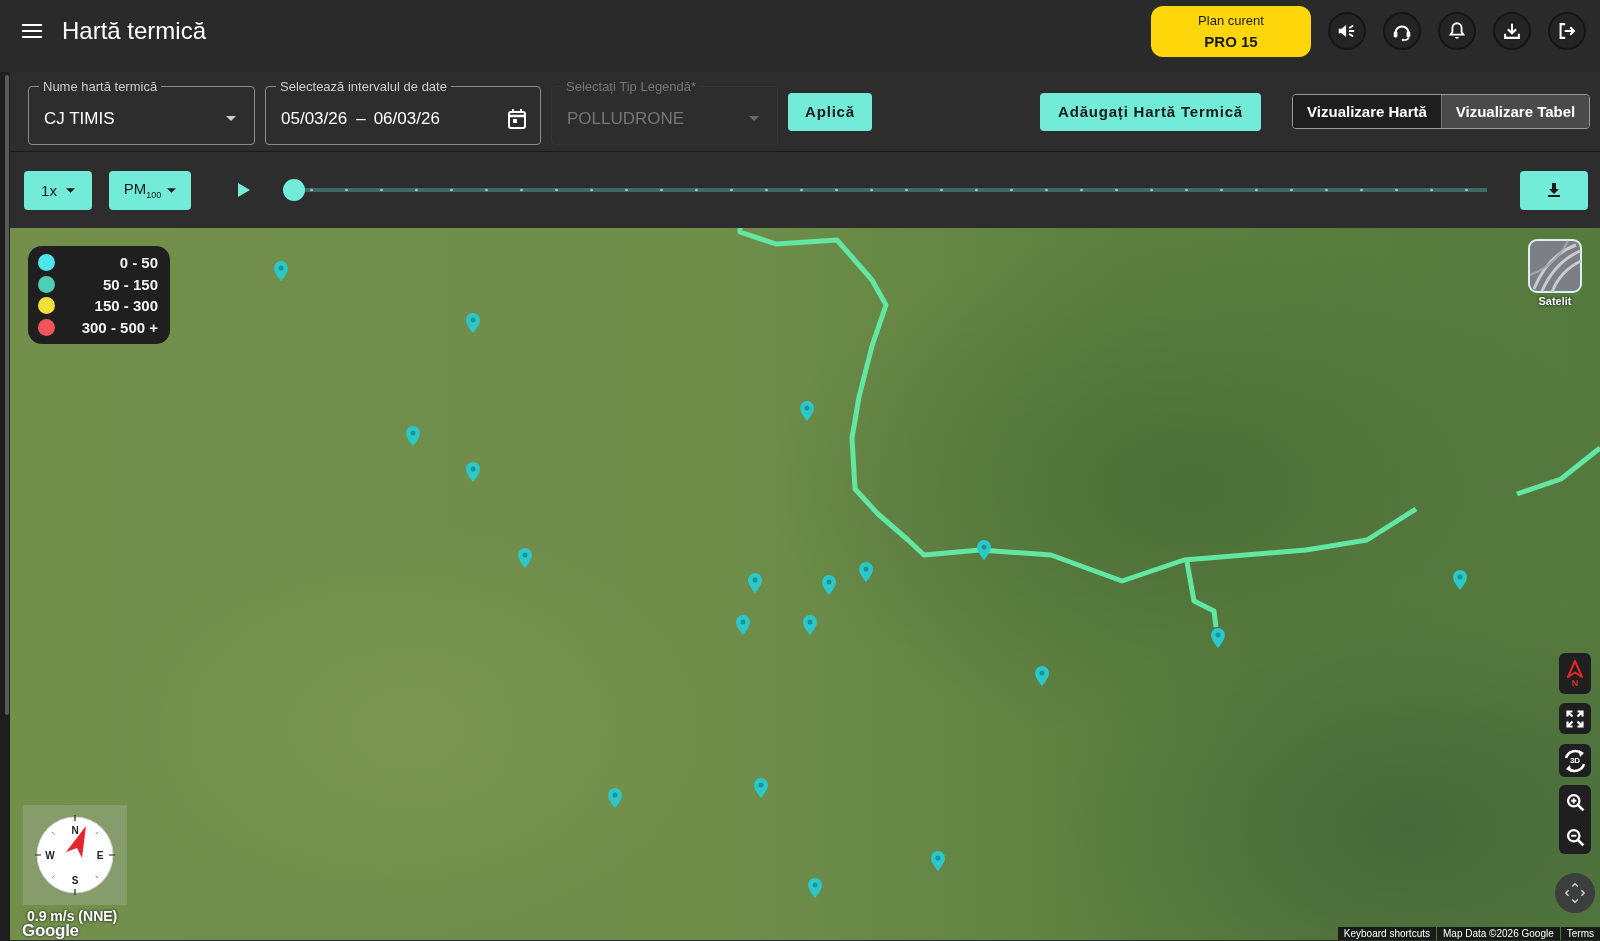  Describe the element at coordinates (1150, 111) in the screenshot. I see `add-heatmap-button: Adăugați Hartă Termică` at that location.